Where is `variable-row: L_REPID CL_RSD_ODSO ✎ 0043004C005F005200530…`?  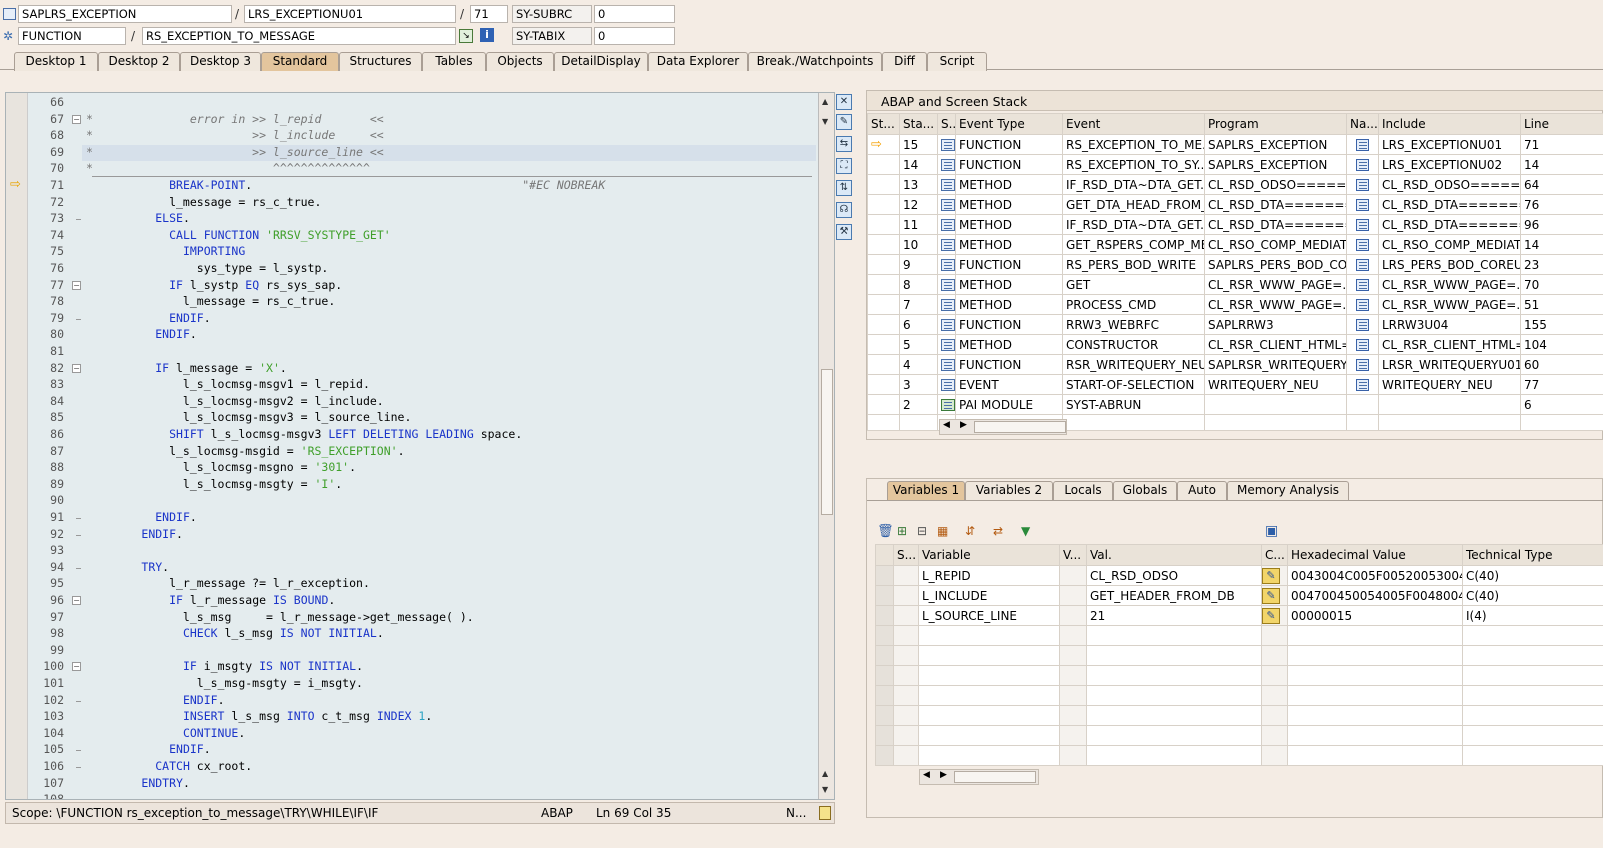
variable-row: L_REPID CL_RSD_ODSO ✎ 0043004C005F005200530… is located at coordinates (1239, 575).